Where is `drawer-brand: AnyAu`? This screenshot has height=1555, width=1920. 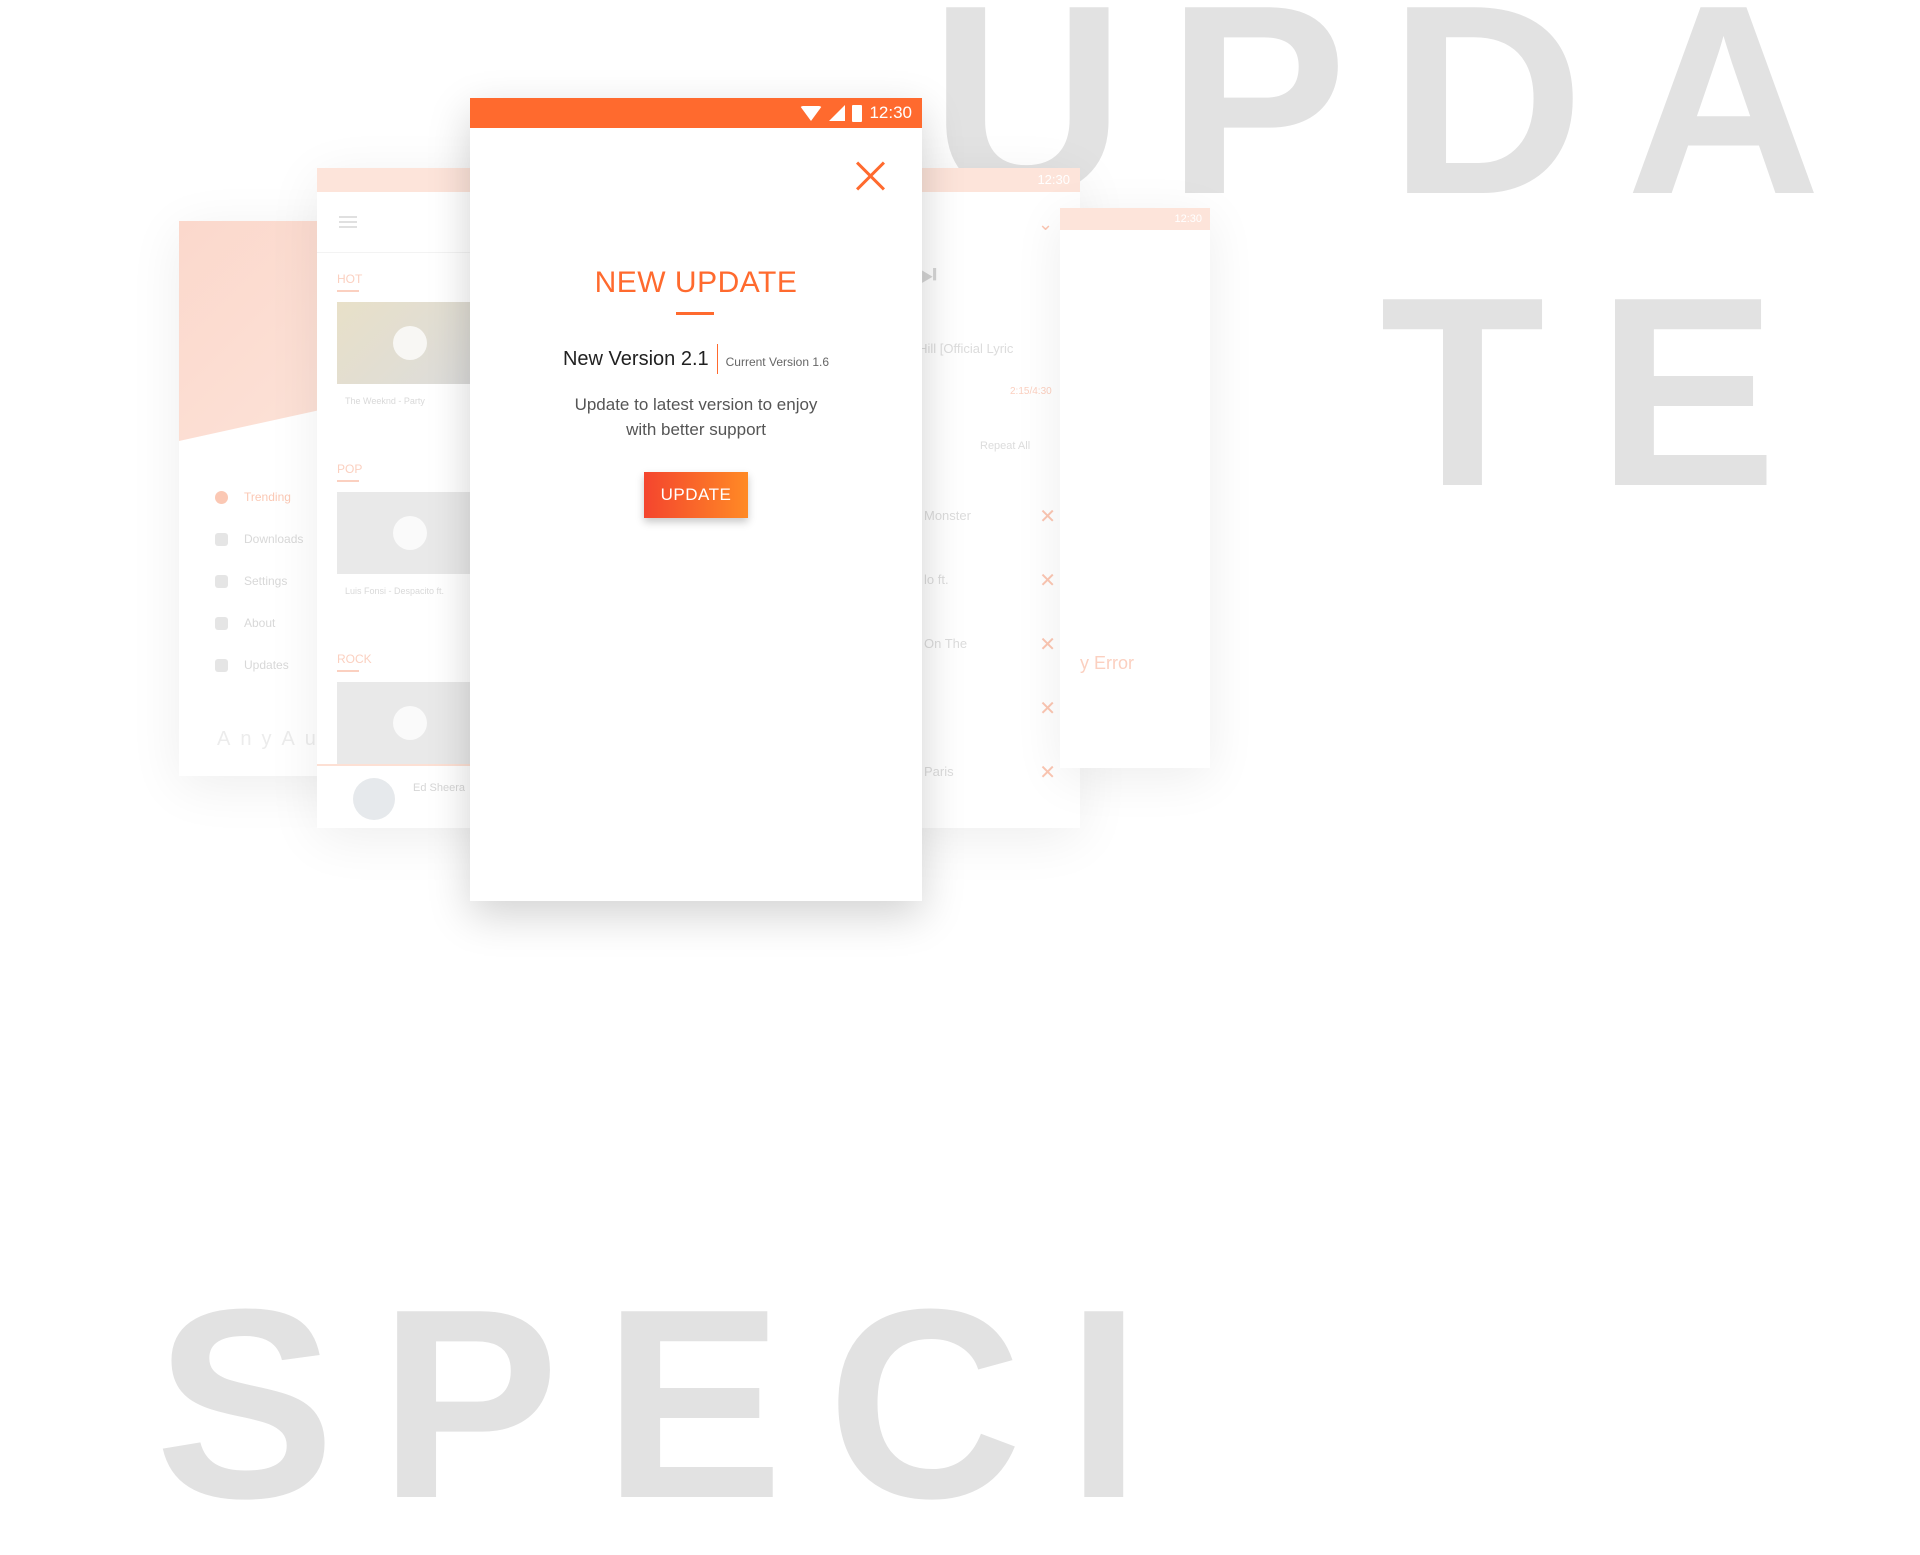 drawer-brand: AnyAu is located at coordinates (271, 739).